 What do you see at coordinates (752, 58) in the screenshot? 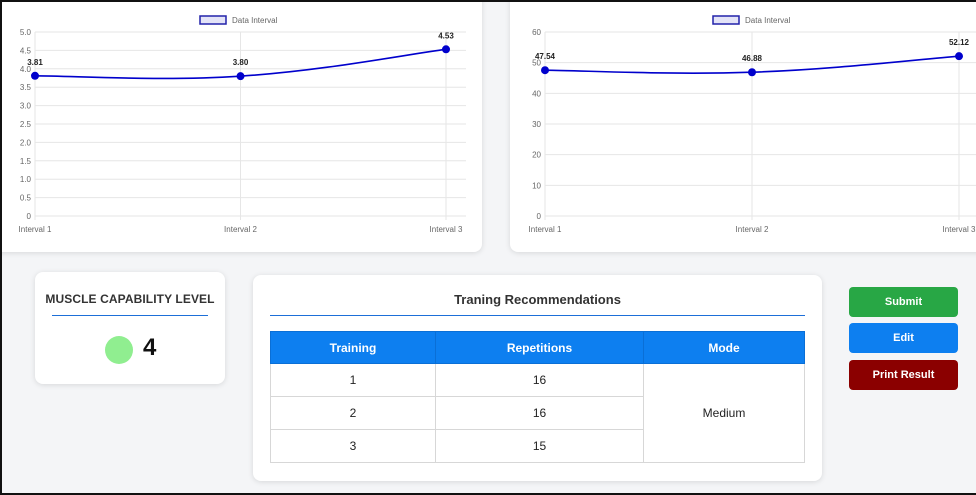
I see `data-label: 46.88` at bounding box center [752, 58].